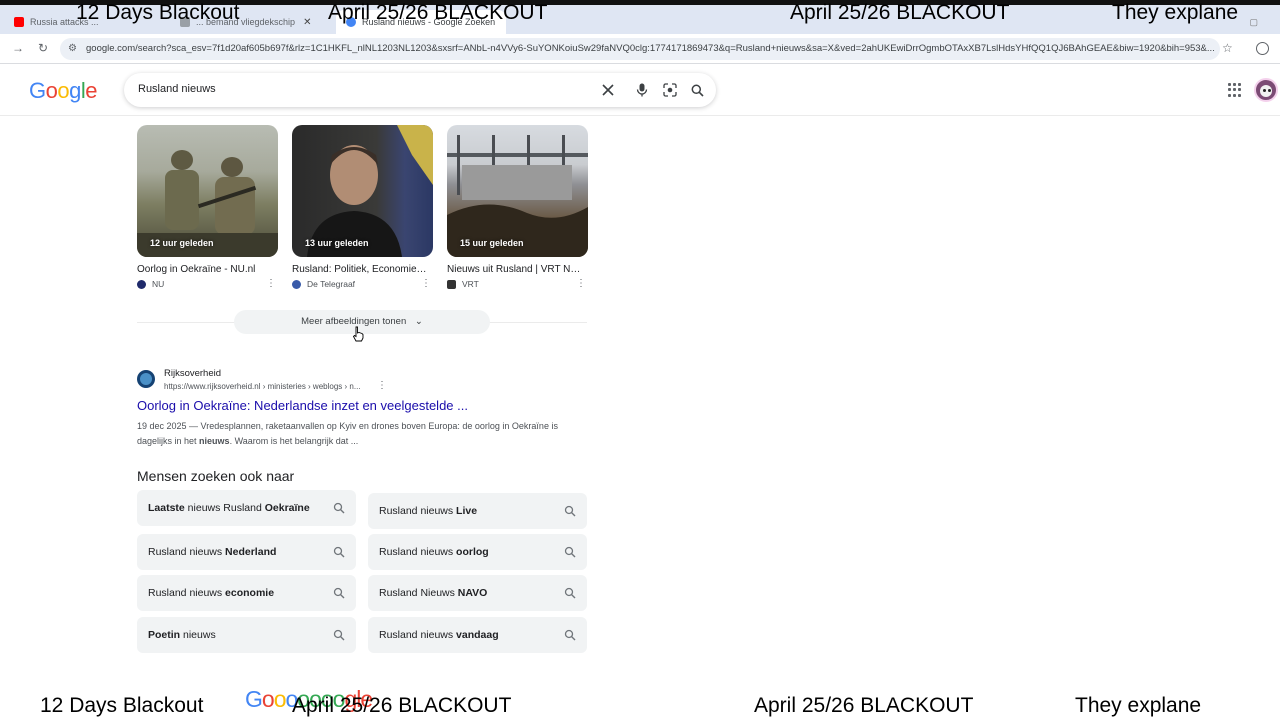 The width and height of the screenshot is (1280, 720). Describe the element at coordinates (246, 635) in the screenshot. I see `related-search-chip: Poetin nieuws` at that location.